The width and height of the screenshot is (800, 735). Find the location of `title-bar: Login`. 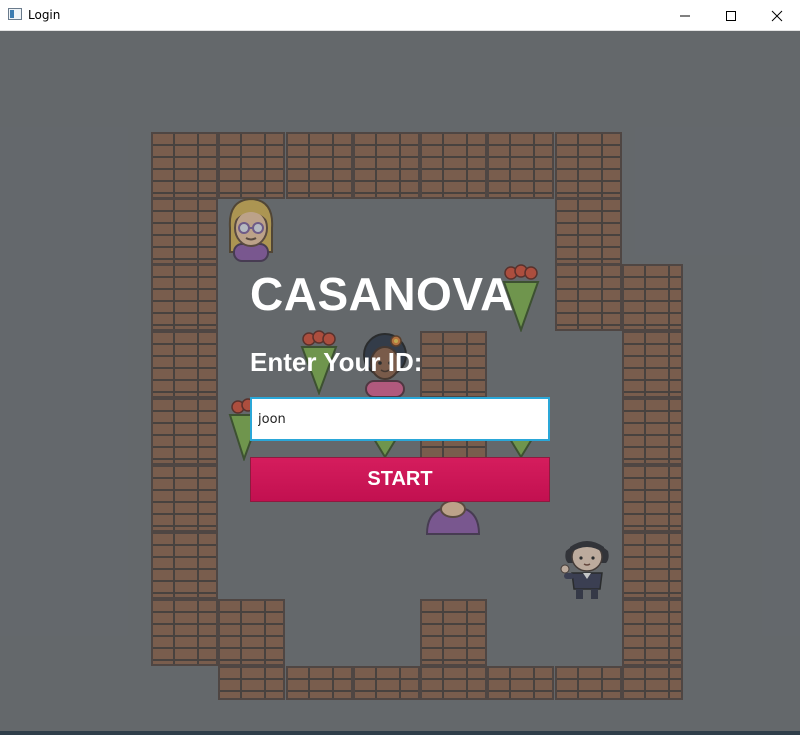

title-bar: Login is located at coordinates (400, 15).